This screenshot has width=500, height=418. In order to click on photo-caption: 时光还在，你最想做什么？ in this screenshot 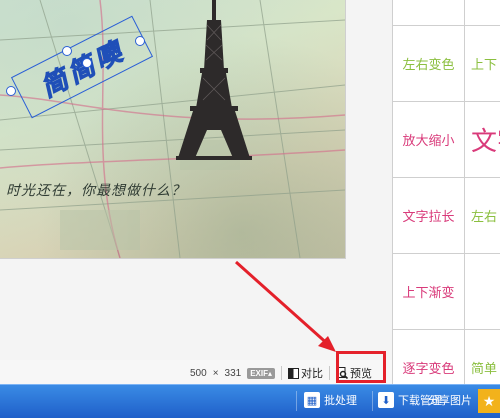, I will do `click(96, 191)`.